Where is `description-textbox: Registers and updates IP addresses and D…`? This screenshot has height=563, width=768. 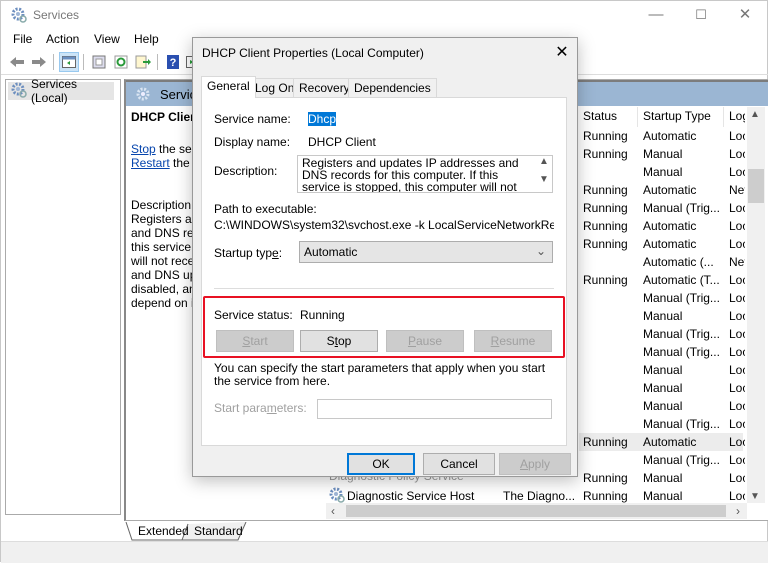
description-textbox: Registers and updates IP addresses and D… is located at coordinates (425, 174).